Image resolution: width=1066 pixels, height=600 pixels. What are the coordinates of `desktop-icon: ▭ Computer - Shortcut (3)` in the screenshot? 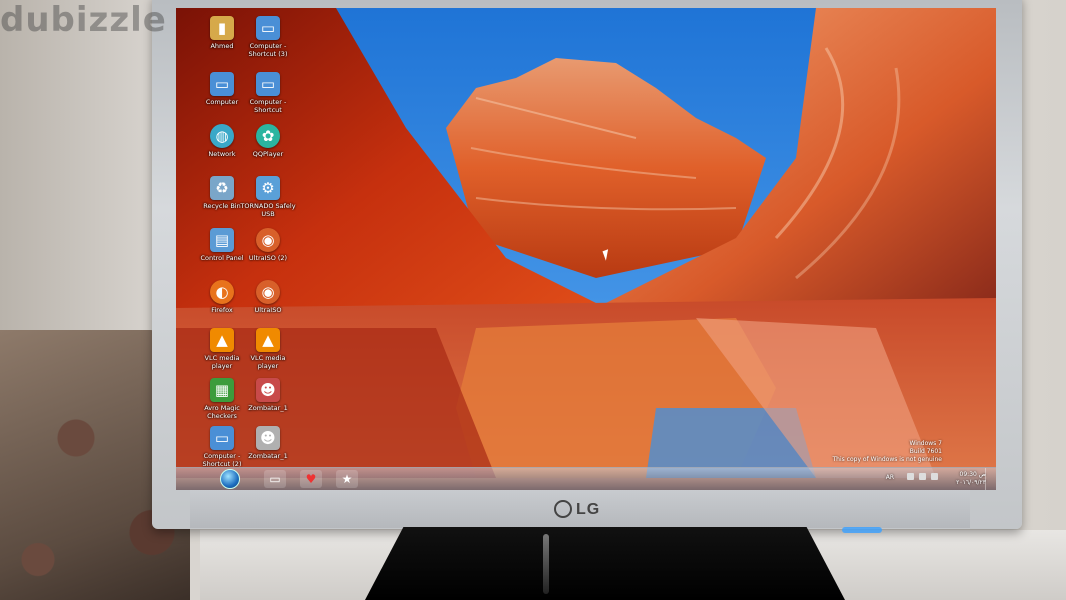 It's located at (268, 37).